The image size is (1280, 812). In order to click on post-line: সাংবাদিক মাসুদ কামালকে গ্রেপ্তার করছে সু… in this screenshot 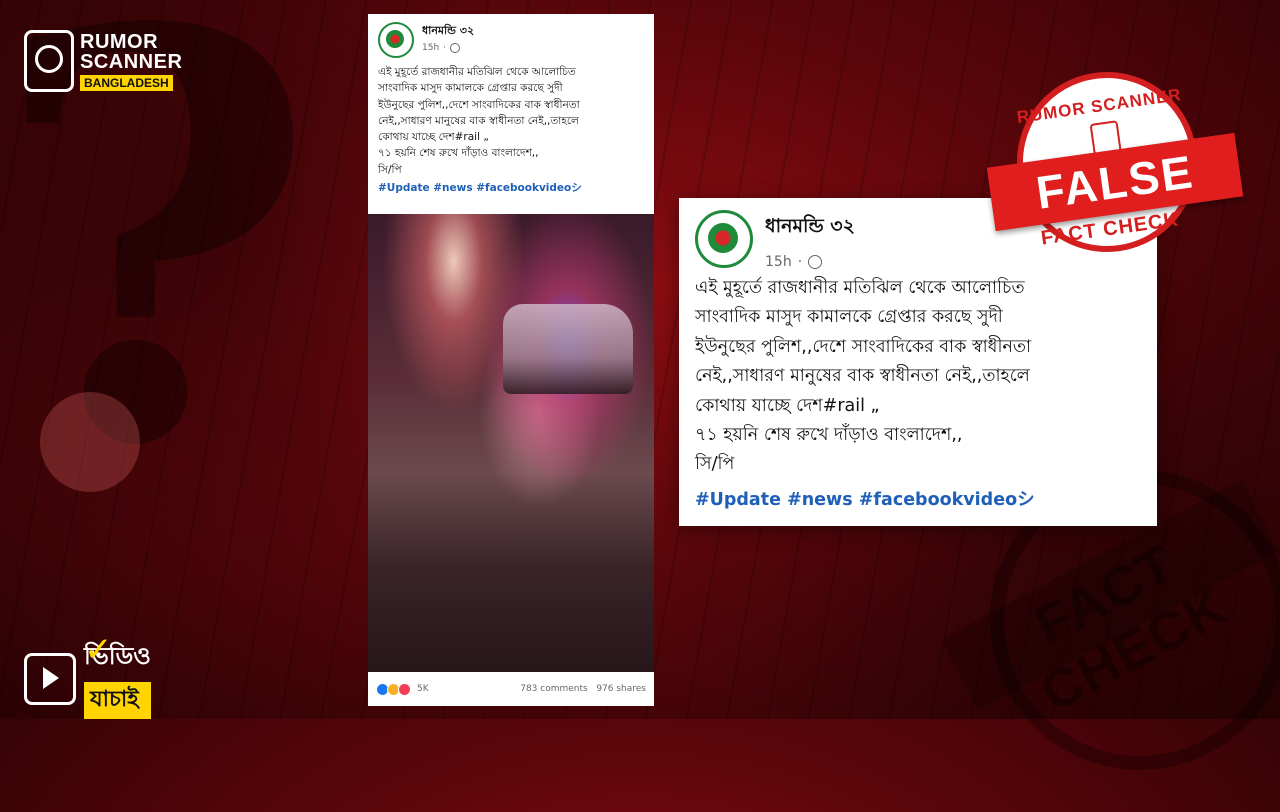, I will do `click(470, 88)`.